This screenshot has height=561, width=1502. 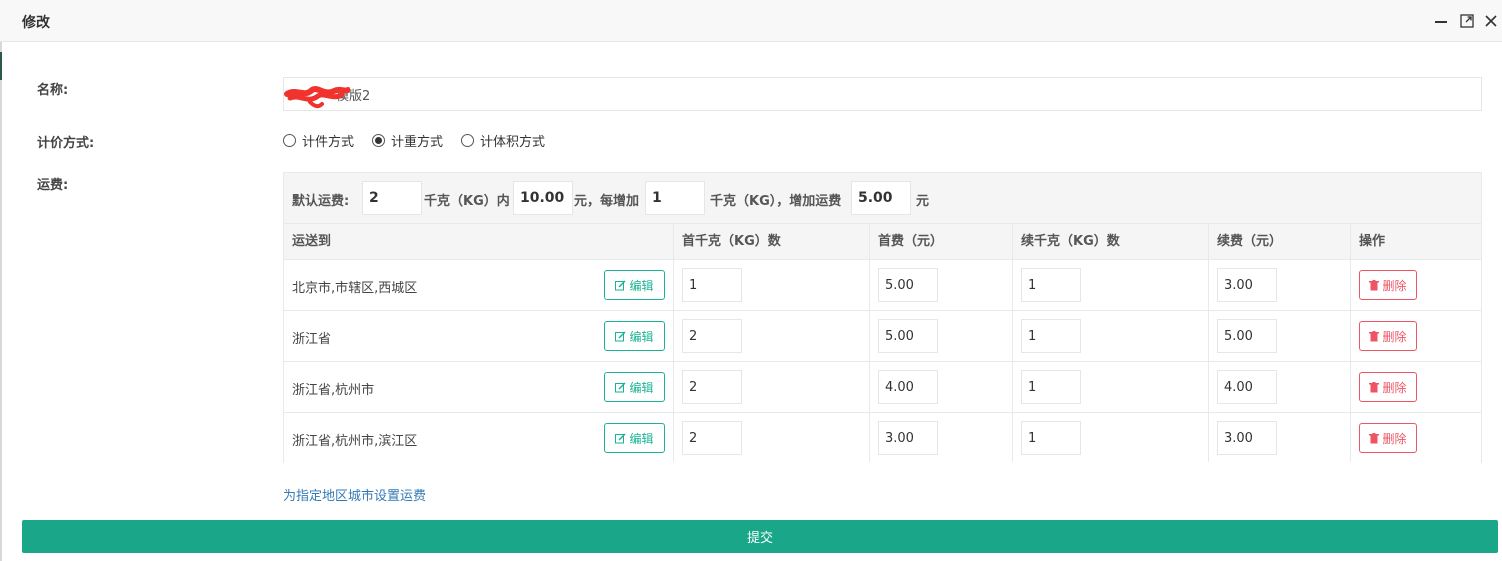 I want to click on name-input, so click(x=882, y=94).